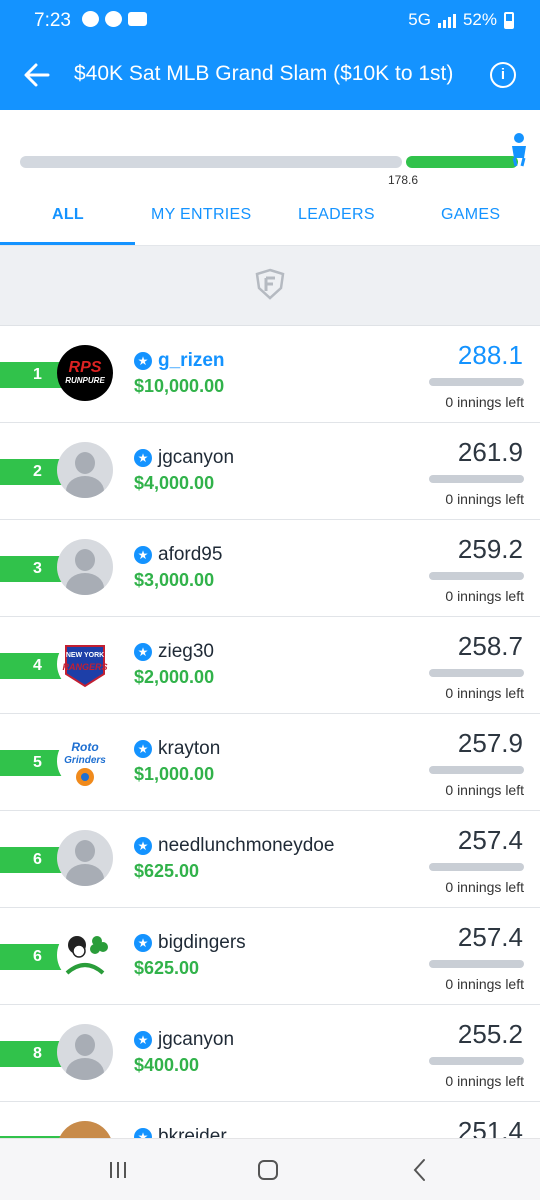 Image resolution: width=540 pixels, height=1200 pixels. What do you see at coordinates (90, 19) in the screenshot?
I see `message-icon` at bounding box center [90, 19].